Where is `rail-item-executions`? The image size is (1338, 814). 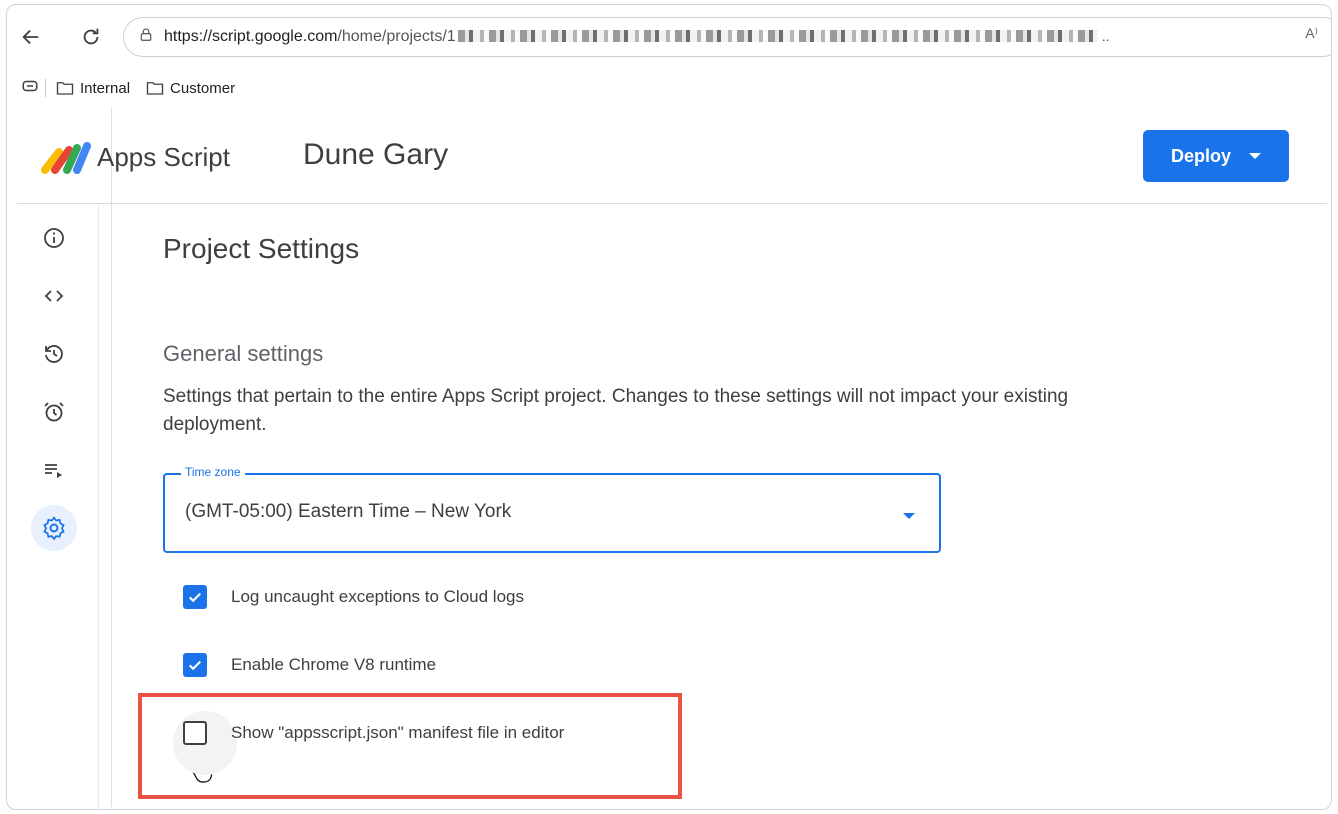 rail-item-executions is located at coordinates (54, 470).